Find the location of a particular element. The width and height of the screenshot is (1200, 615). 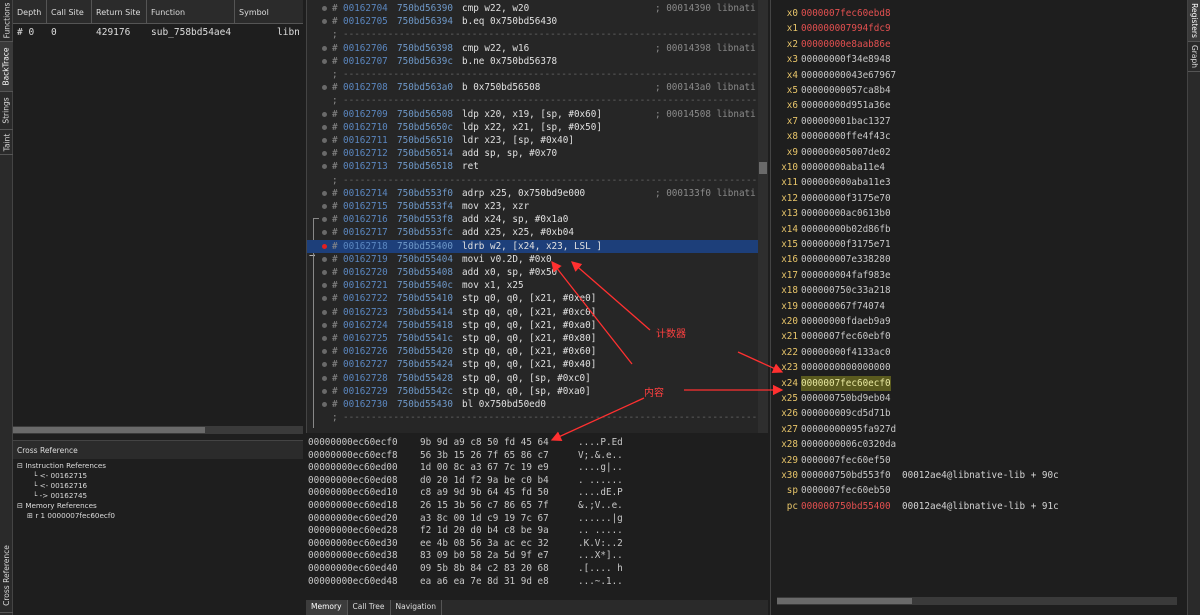

register-value: 0000007fec60eb50 is located at coordinates (846, 490).